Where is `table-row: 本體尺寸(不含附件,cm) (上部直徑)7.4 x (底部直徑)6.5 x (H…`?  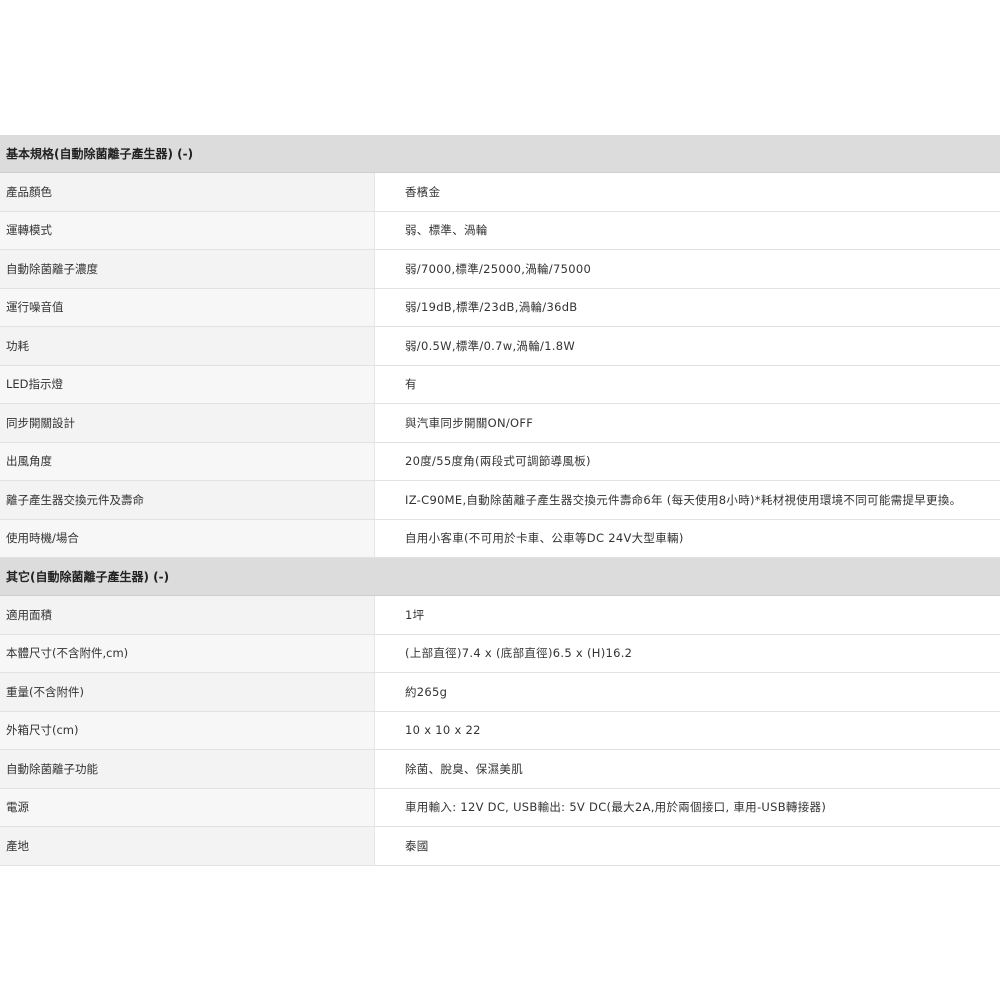 table-row: 本體尺寸(不含附件,cm) (上部直徑)7.4 x (底部直徑)6.5 x (H… is located at coordinates (500, 653).